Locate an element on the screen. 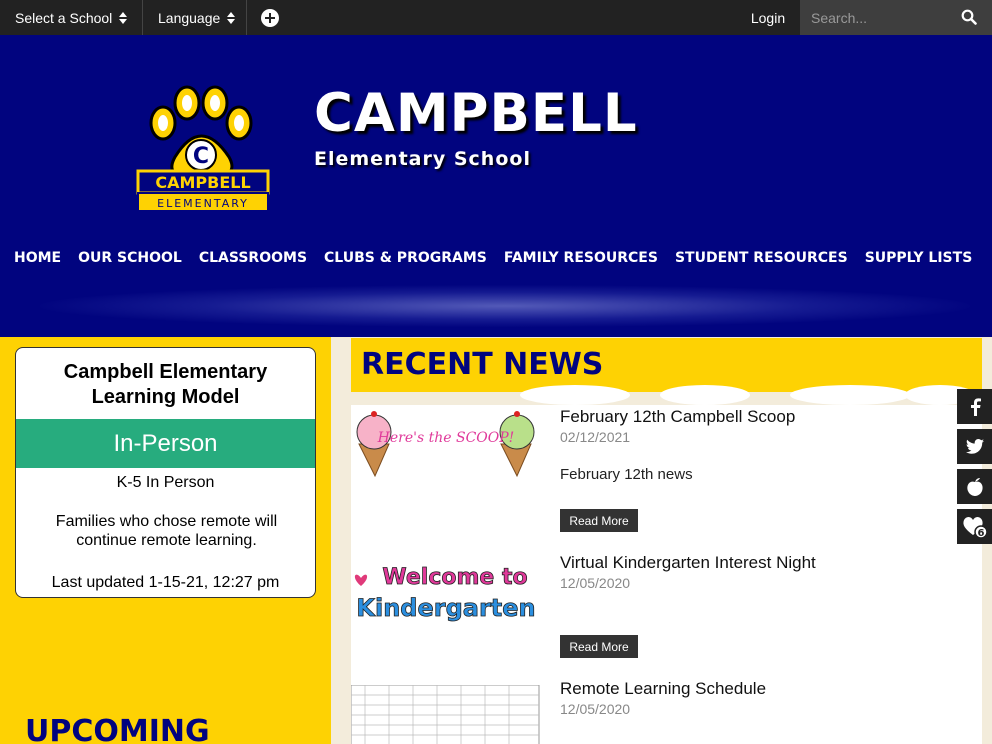 Image resolution: width=992 pixels, height=744 pixels. news-title: Remote Learning Schedule is located at coordinates (663, 689).